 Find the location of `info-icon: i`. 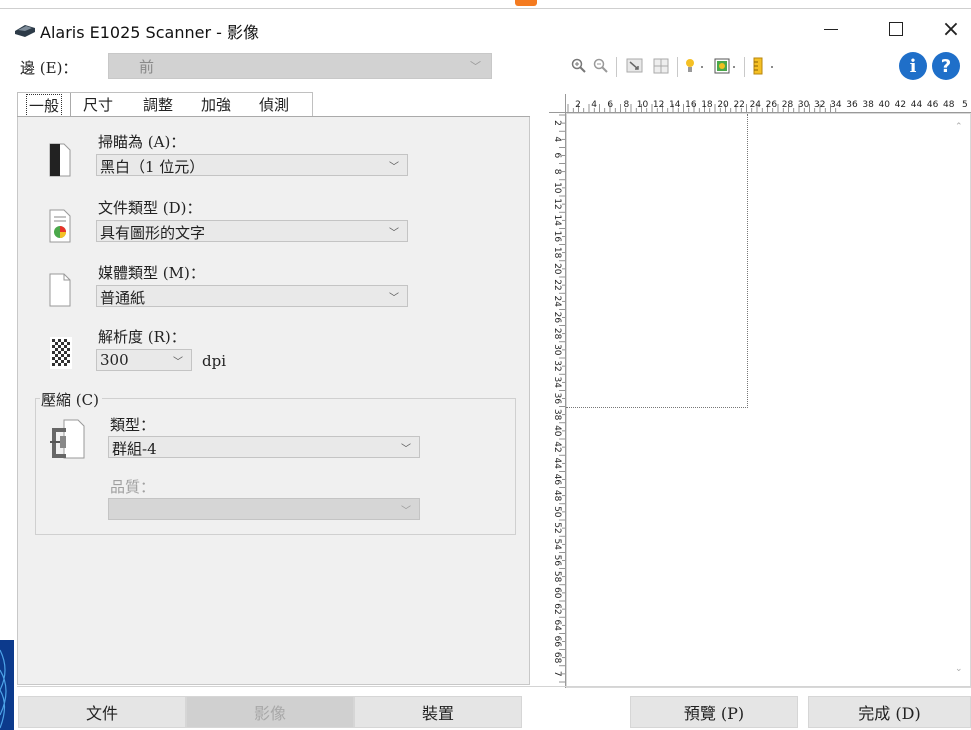

info-icon: i is located at coordinates (913, 66).